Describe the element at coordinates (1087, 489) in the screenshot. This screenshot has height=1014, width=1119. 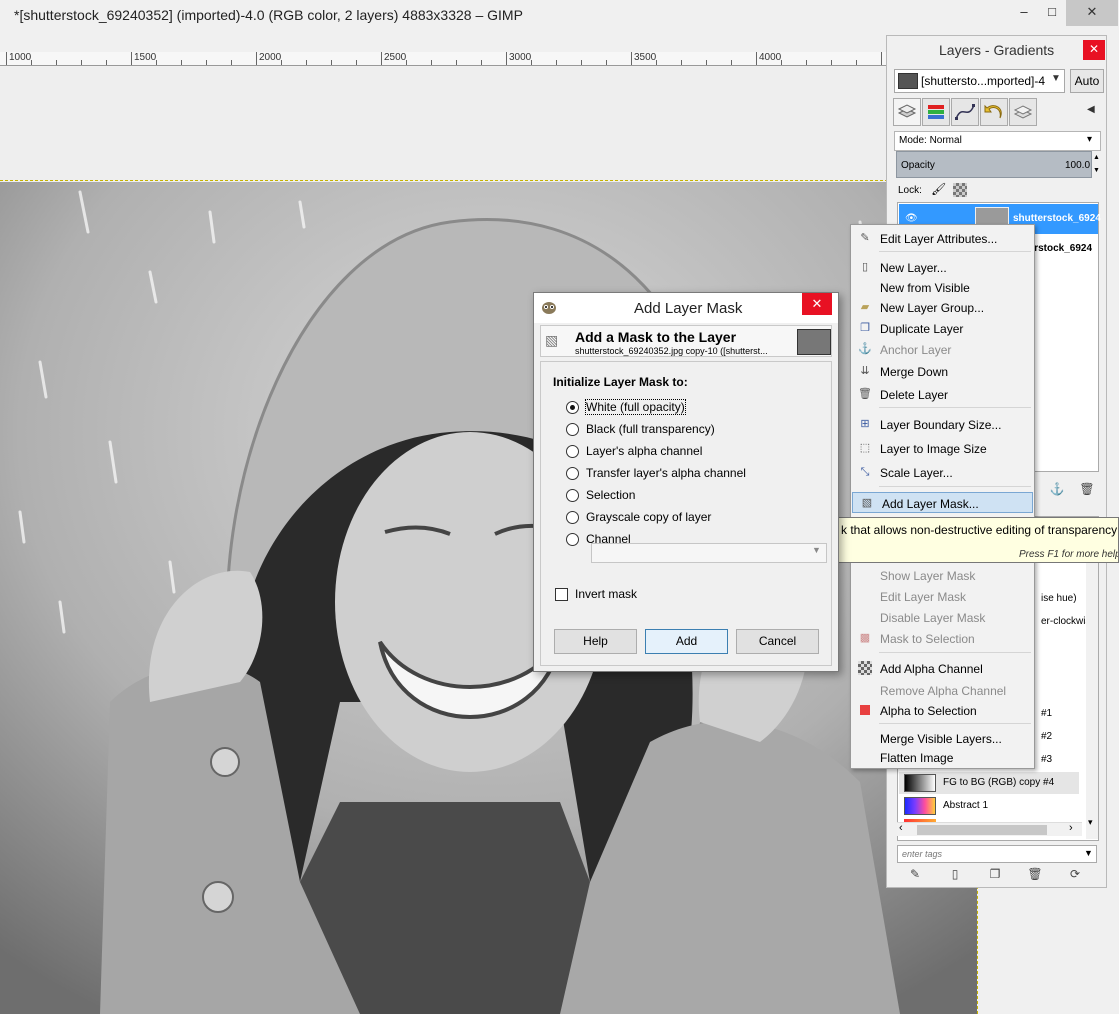
I see `trash-icon: 🗑` at that location.